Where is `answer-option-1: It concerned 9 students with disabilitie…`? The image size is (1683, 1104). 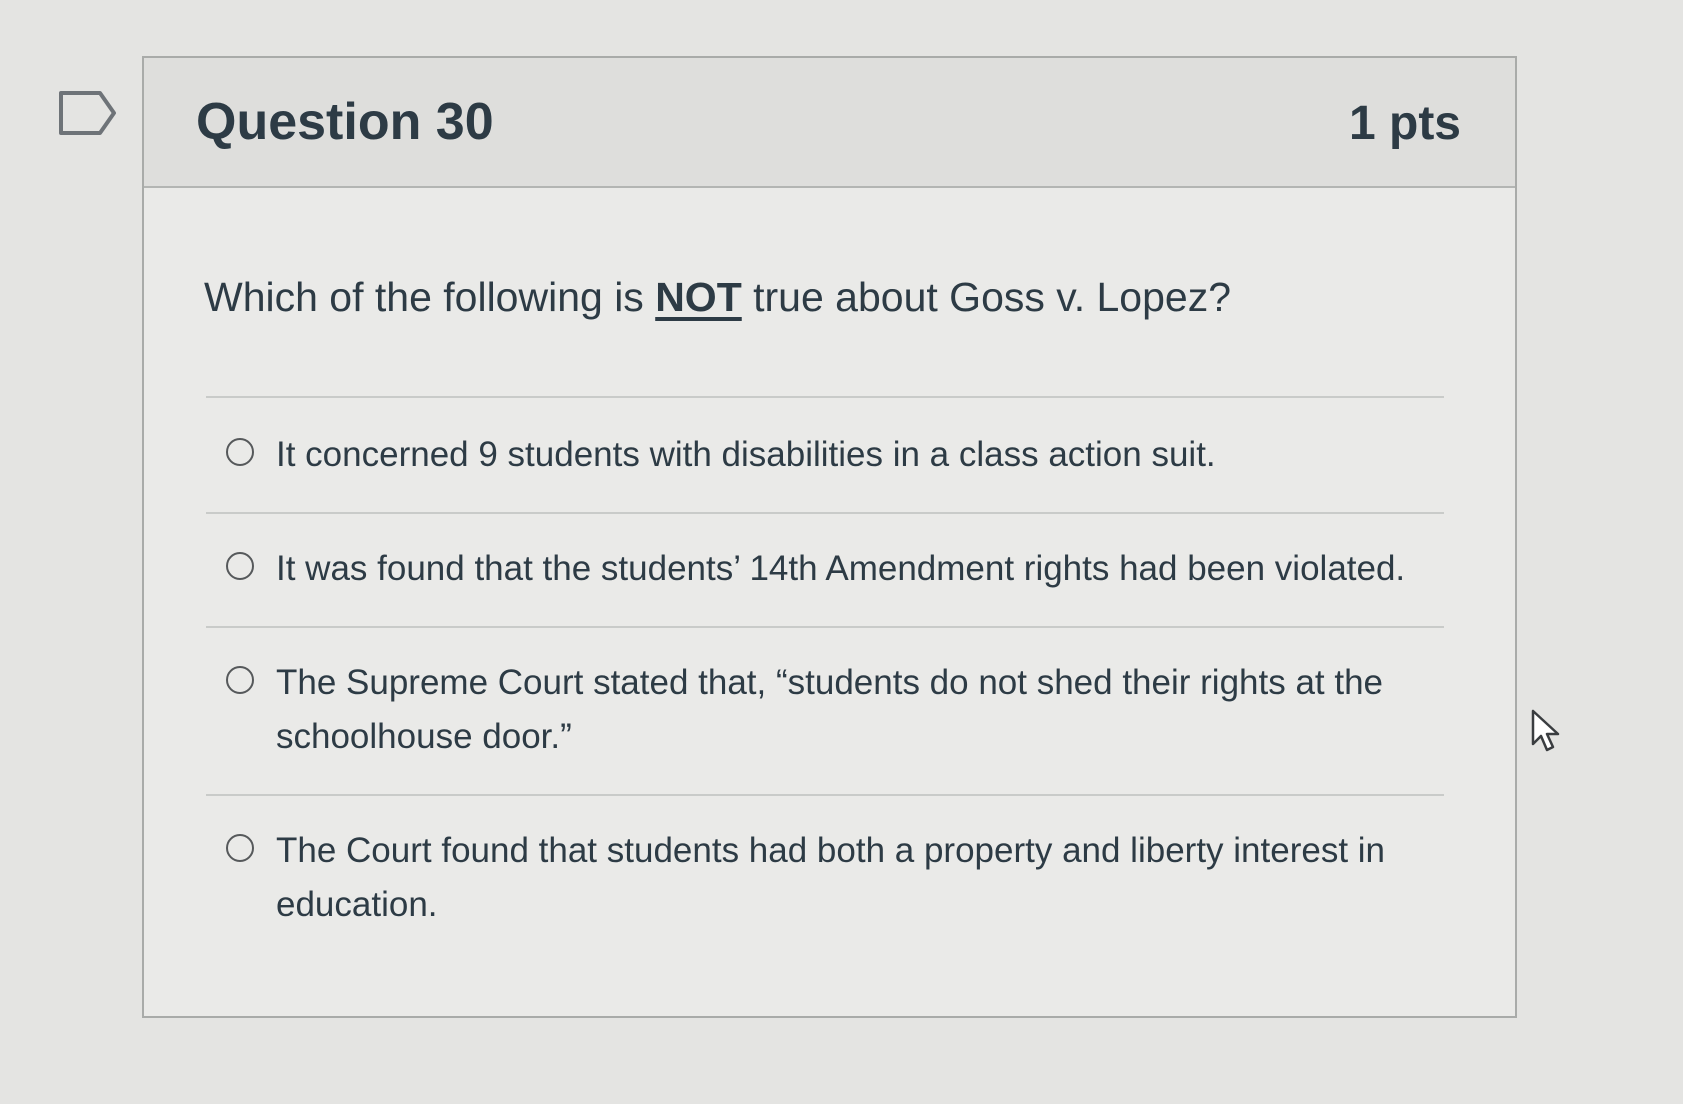
answer-option-1: It concerned 9 students with disabilitie… is located at coordinates (825, 455).